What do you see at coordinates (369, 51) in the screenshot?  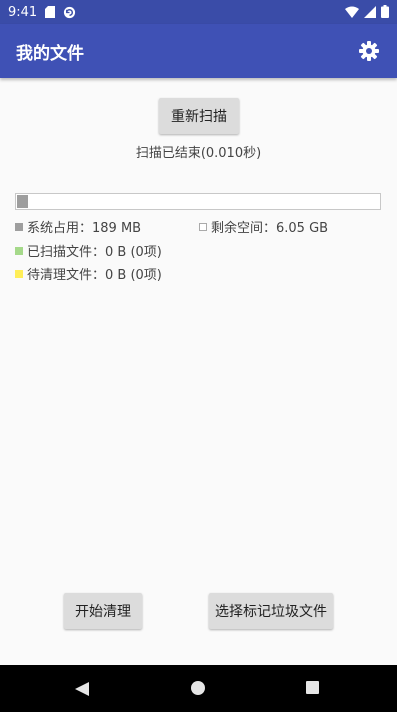 I see `gear-icon` at bounding box center [369, 51].